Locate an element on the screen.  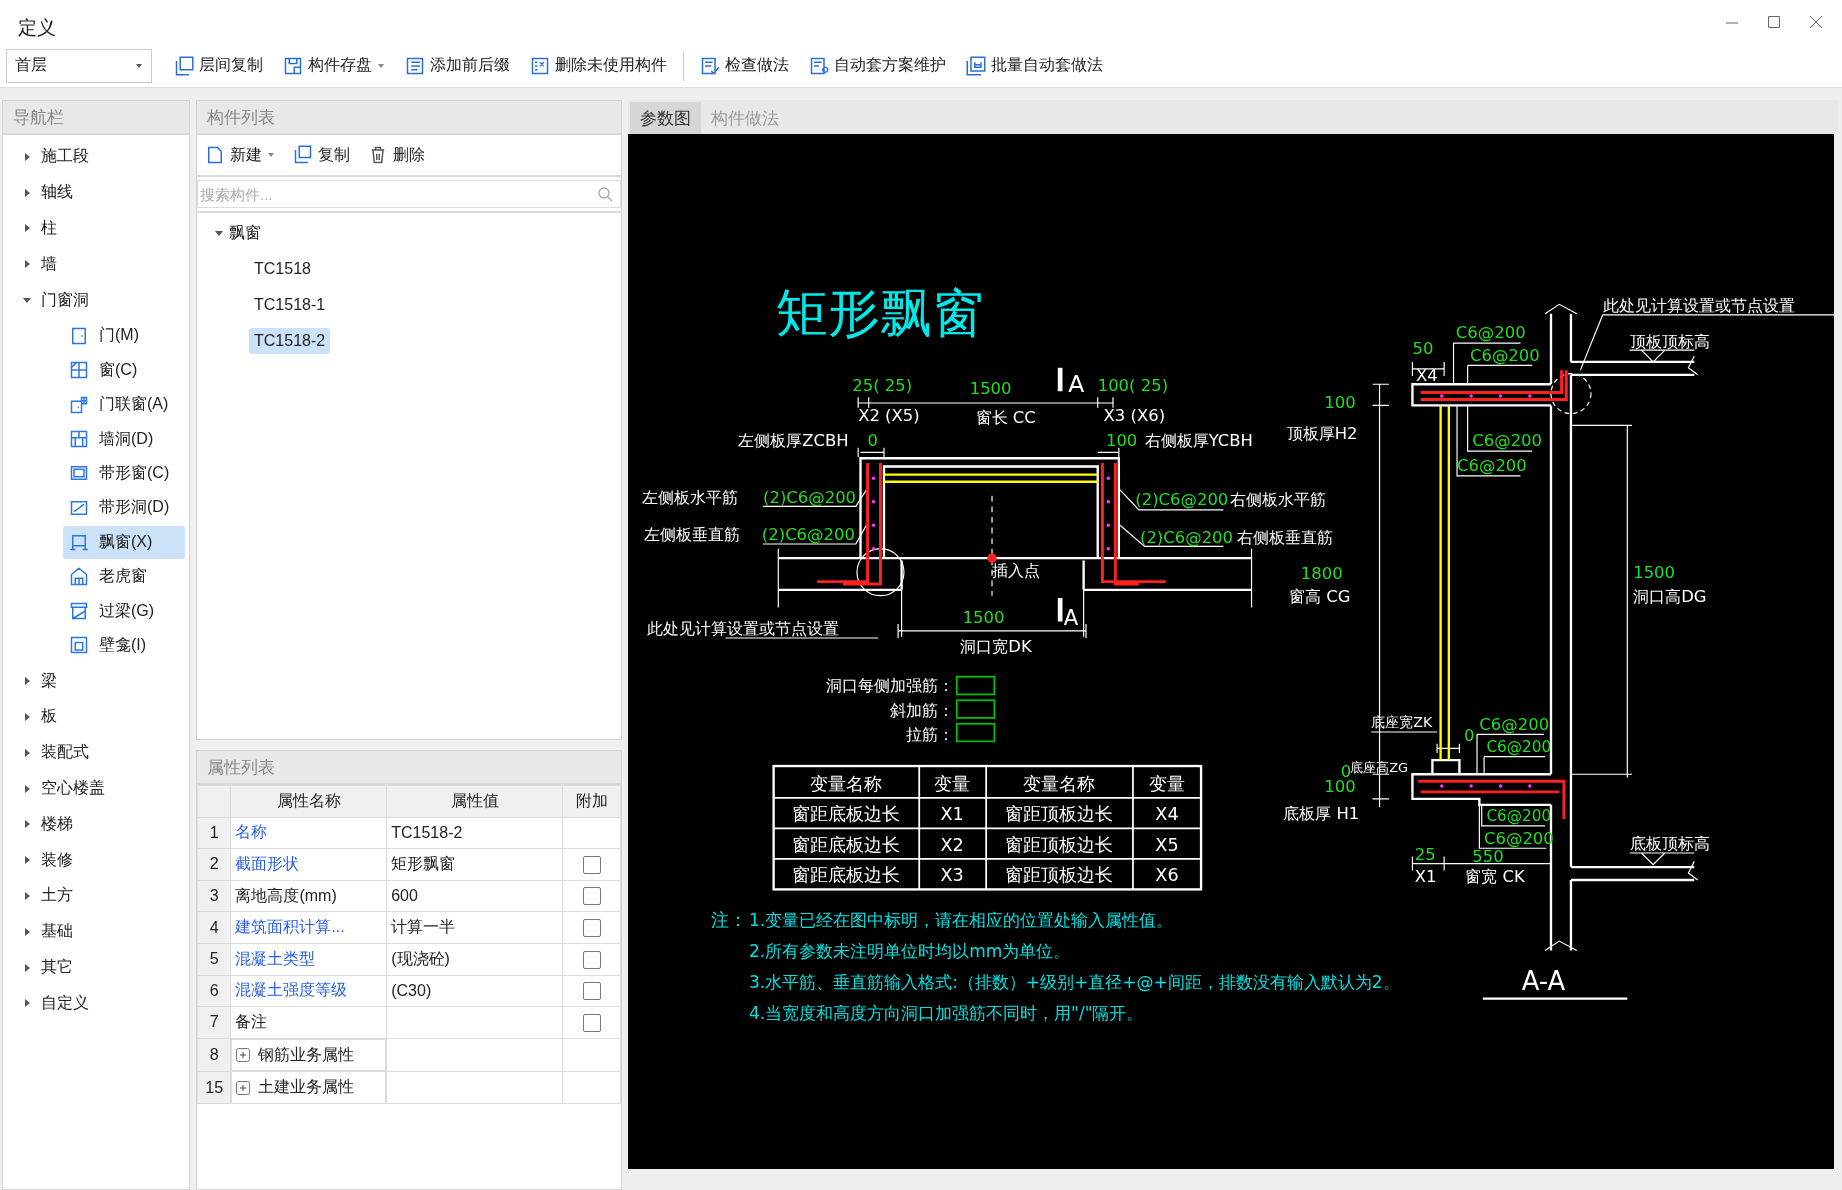
toolbar-button: 添加前后缀 is located at coordinates (457, 65).